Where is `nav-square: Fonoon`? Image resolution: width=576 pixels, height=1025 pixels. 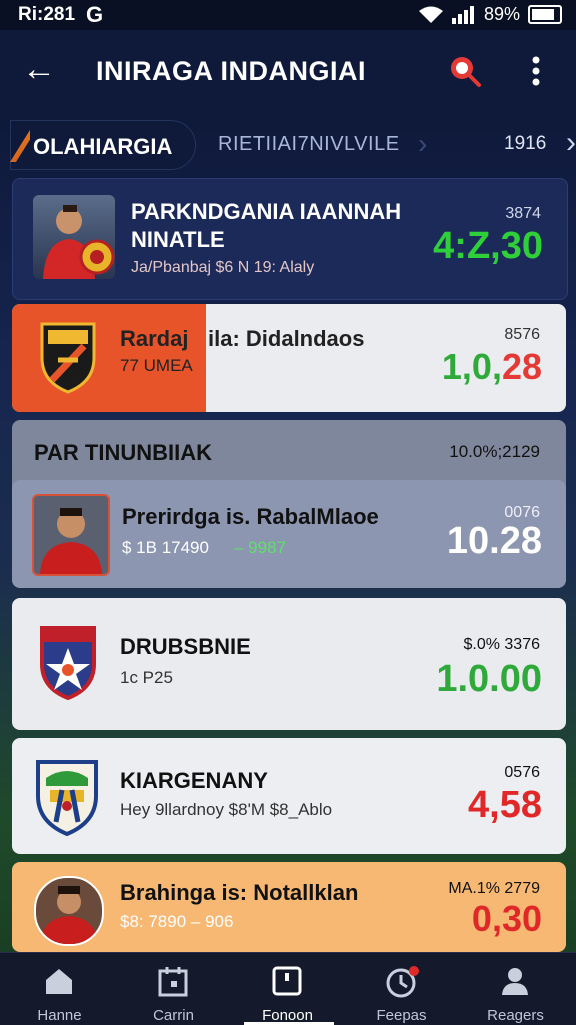 nav-square: Fonoon is located at coordinates (287, 992).